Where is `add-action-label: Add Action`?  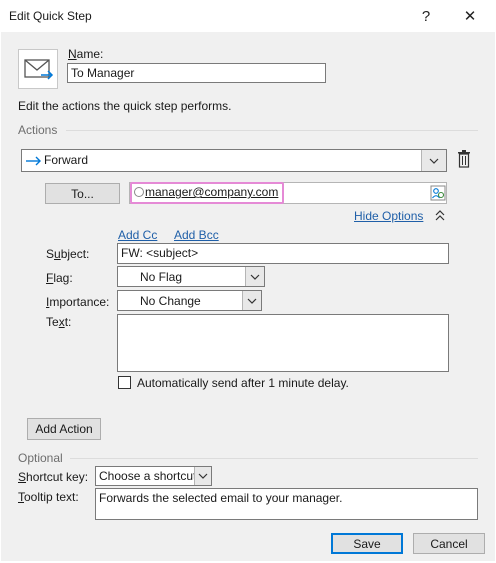 add-action-label: Add Action is located at coordinates (64, 429).